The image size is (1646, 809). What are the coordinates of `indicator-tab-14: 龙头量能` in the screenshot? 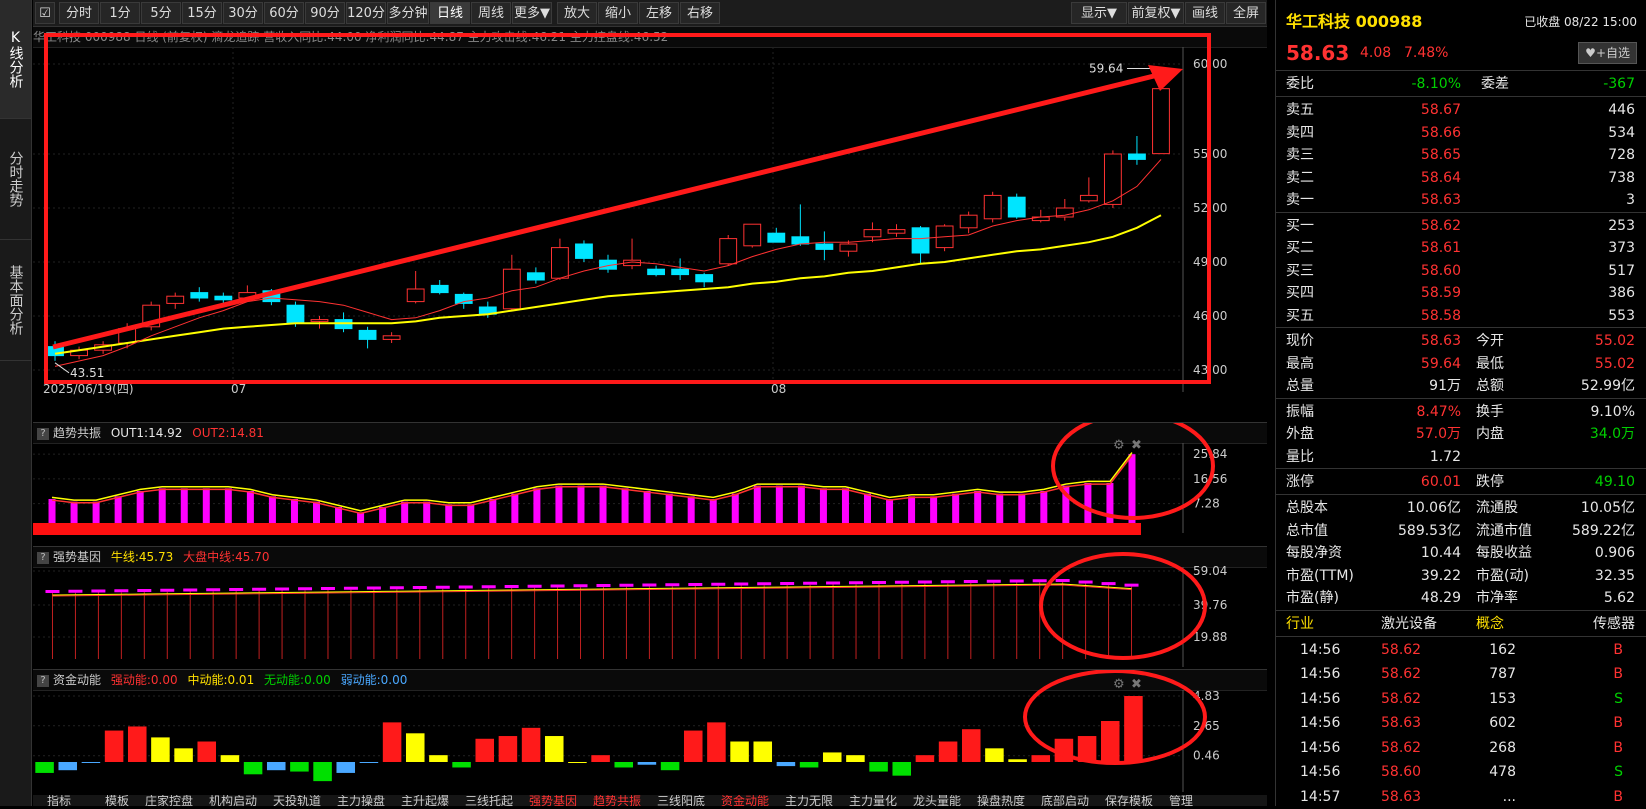 It's located at (937, 800).